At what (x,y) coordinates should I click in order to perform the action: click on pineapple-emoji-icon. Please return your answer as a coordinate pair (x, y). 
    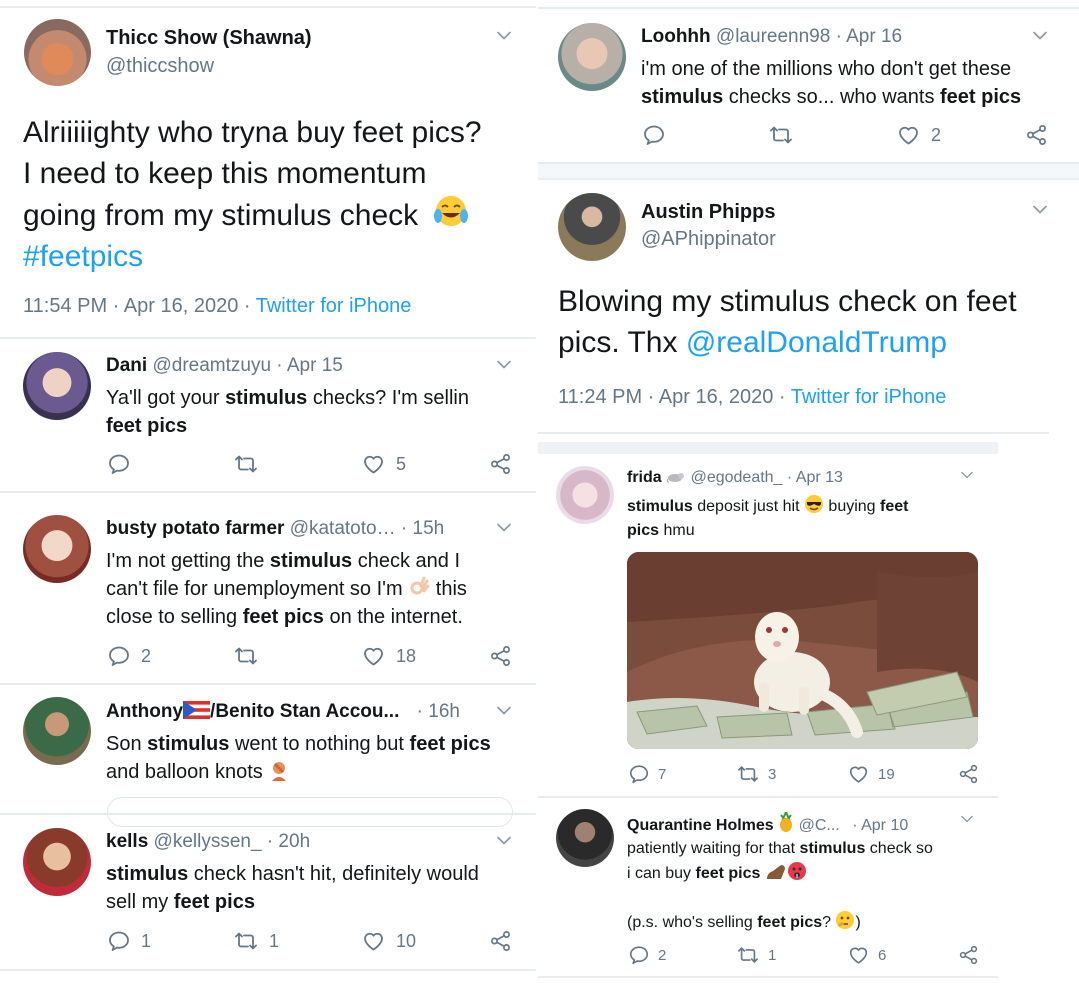
    Looking at the image, I should click on (786, 822).